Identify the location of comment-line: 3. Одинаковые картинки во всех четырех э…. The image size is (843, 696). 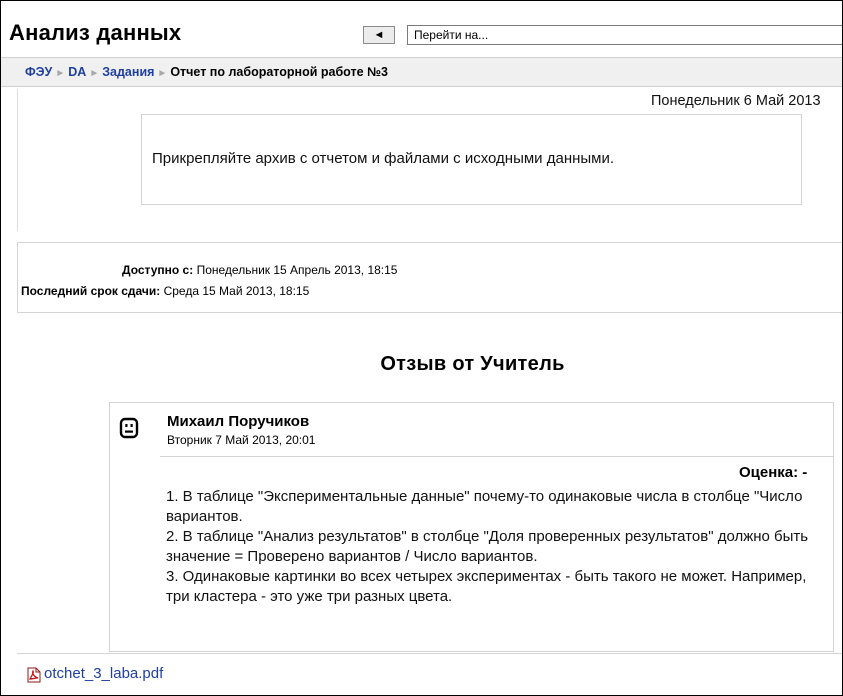
(486, 586).